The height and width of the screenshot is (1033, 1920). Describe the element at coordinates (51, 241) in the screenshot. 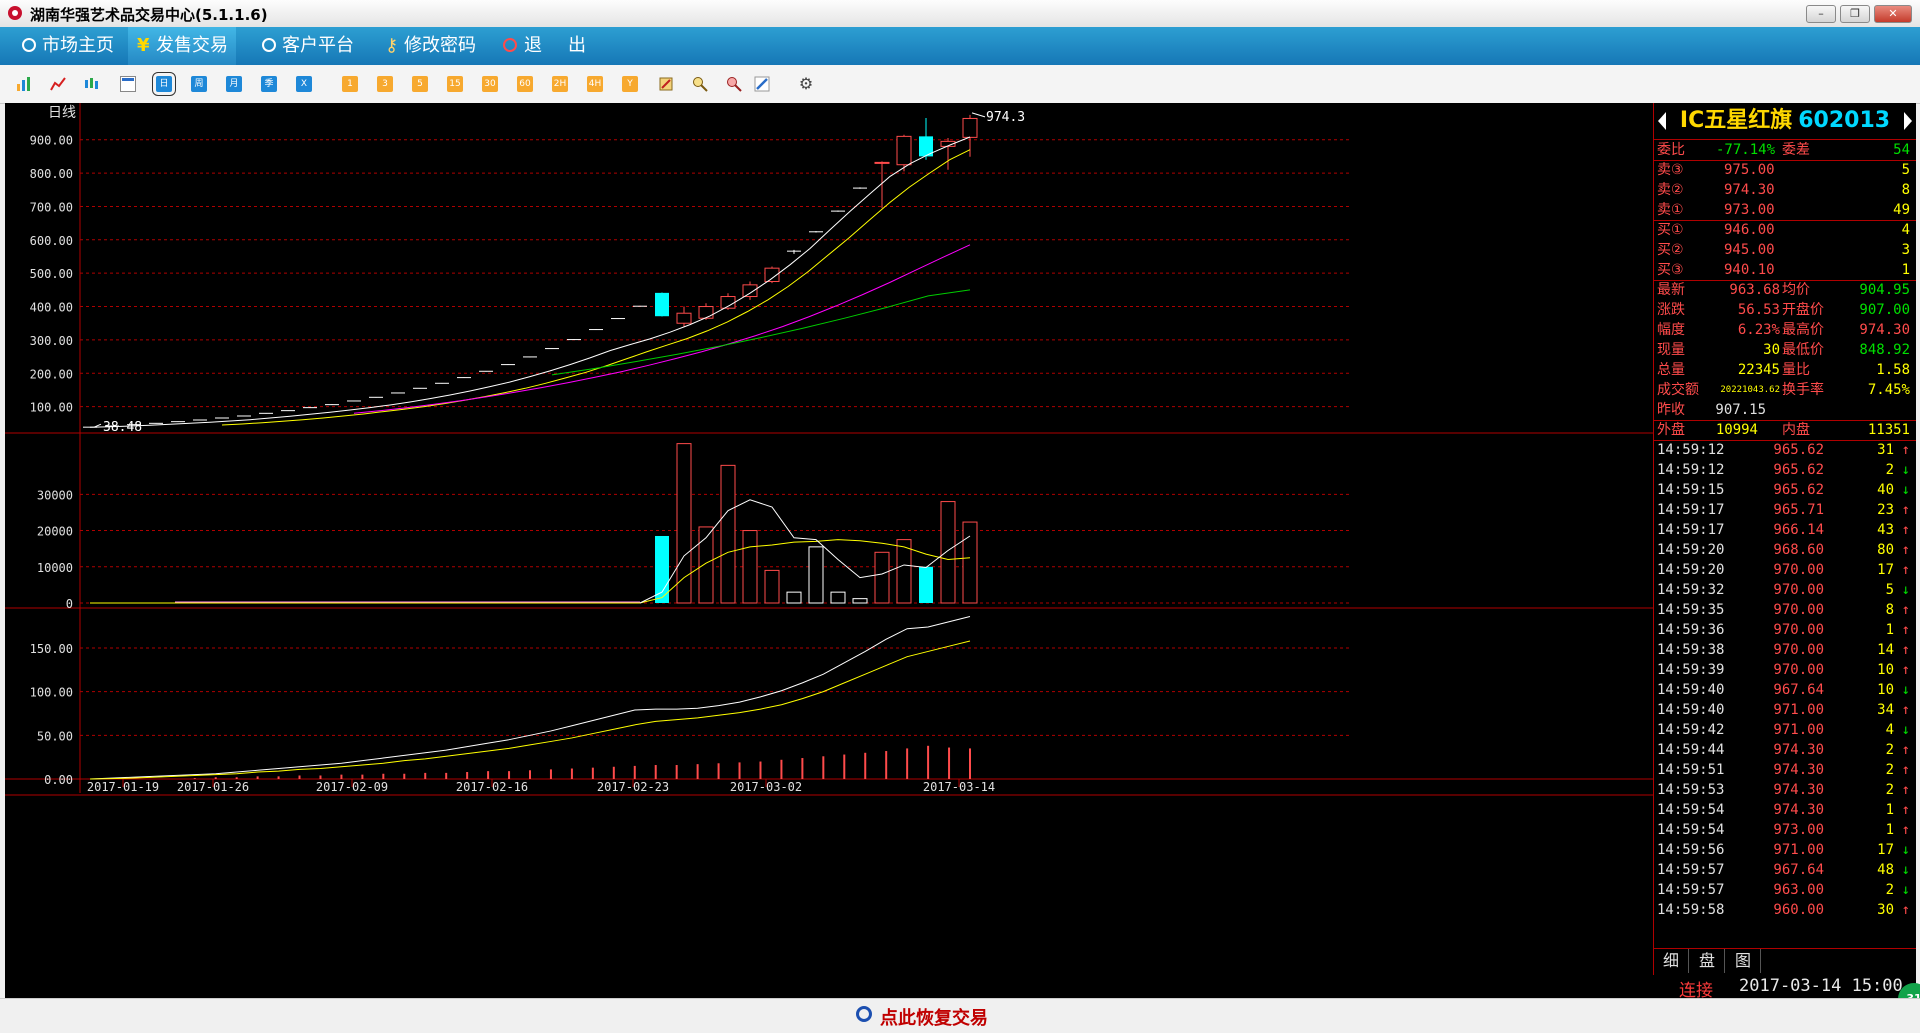

I see `y-tick-label: 600.00` at that location.